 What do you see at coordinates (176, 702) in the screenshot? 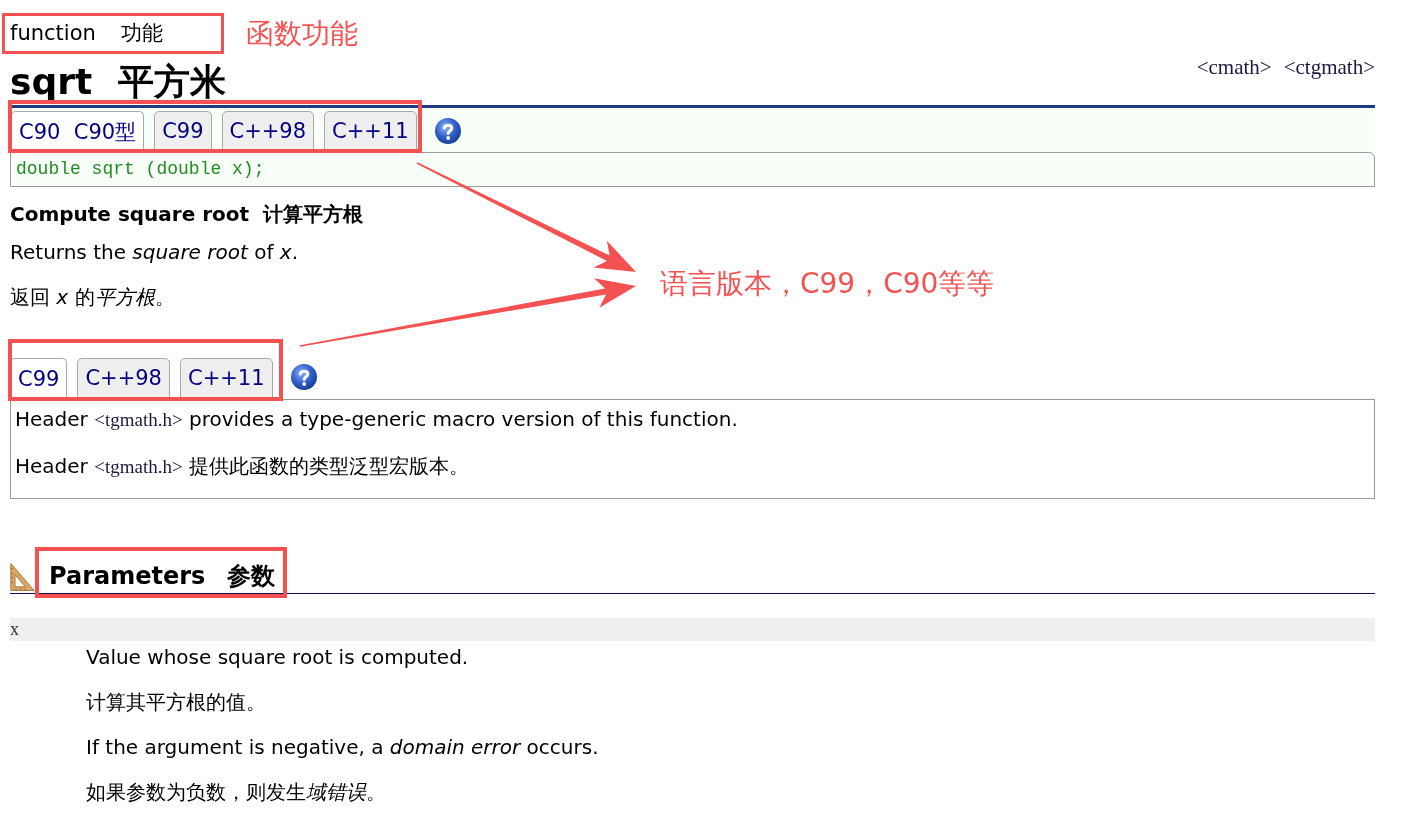
I see `parameter-description: 计算其平方根的值。` at bounding box center [176, 702].